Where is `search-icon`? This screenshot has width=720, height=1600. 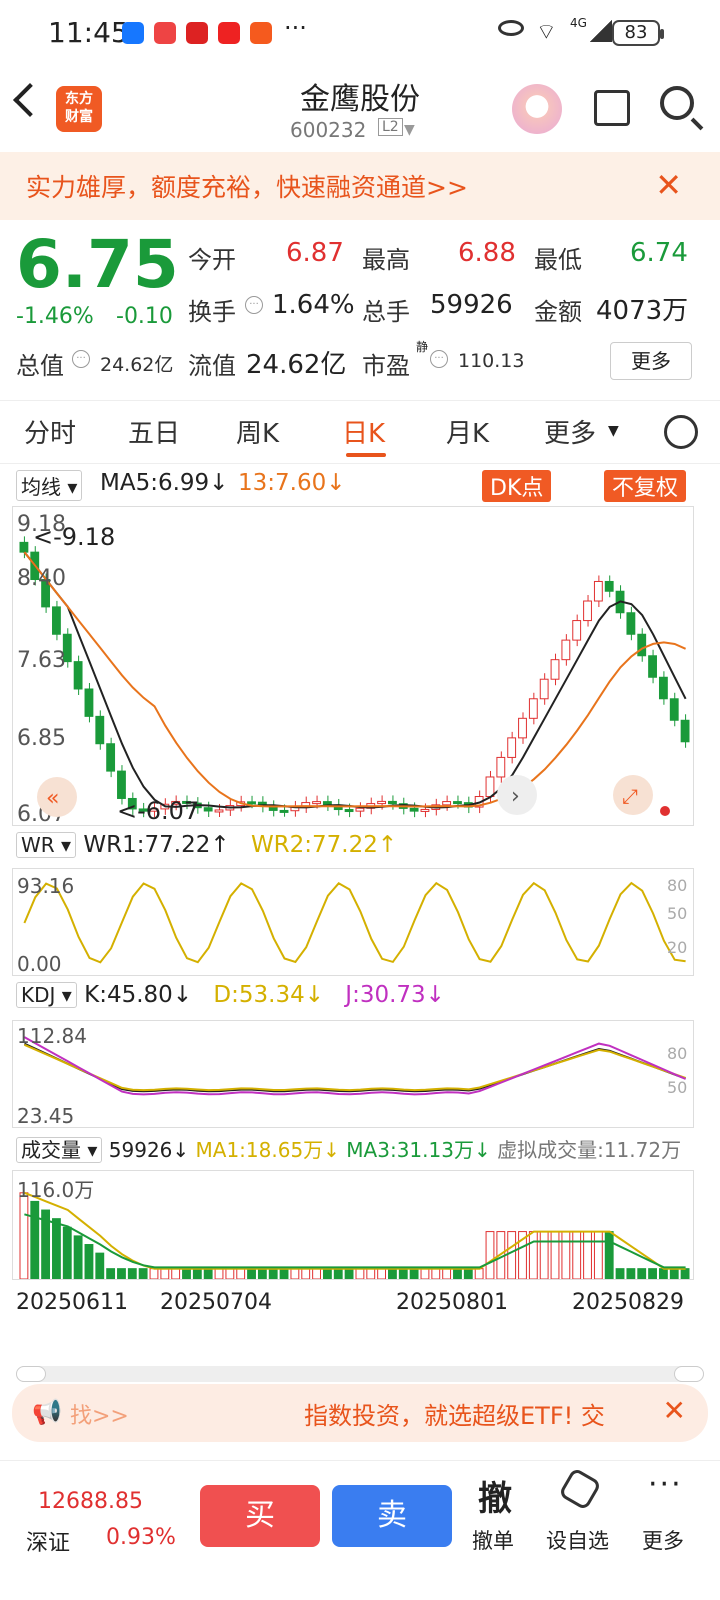
search-icon is located at coordinates (677, 103).